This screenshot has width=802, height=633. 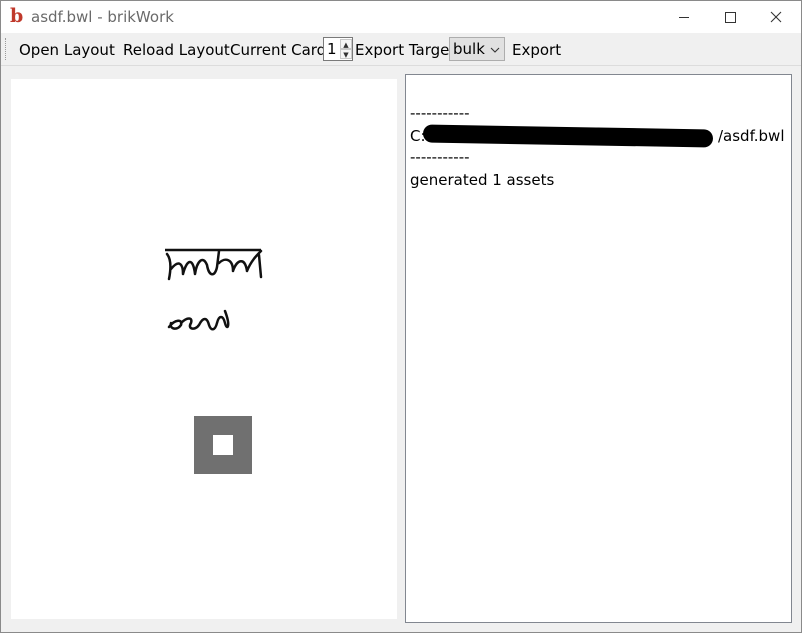 What do you see at coordinates (469, 49) in the screenshot?
I see `export-target-value: bulk` at bounding box center [469, 49].